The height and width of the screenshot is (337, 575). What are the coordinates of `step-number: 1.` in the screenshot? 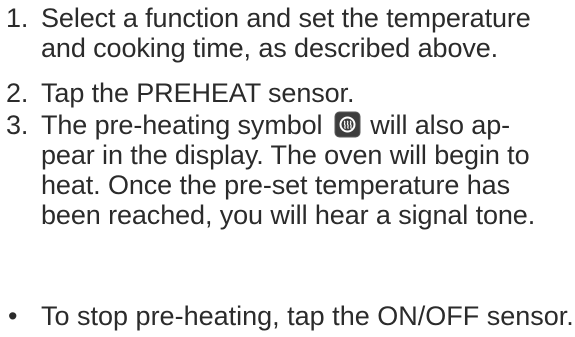 It's located at (17, 18).